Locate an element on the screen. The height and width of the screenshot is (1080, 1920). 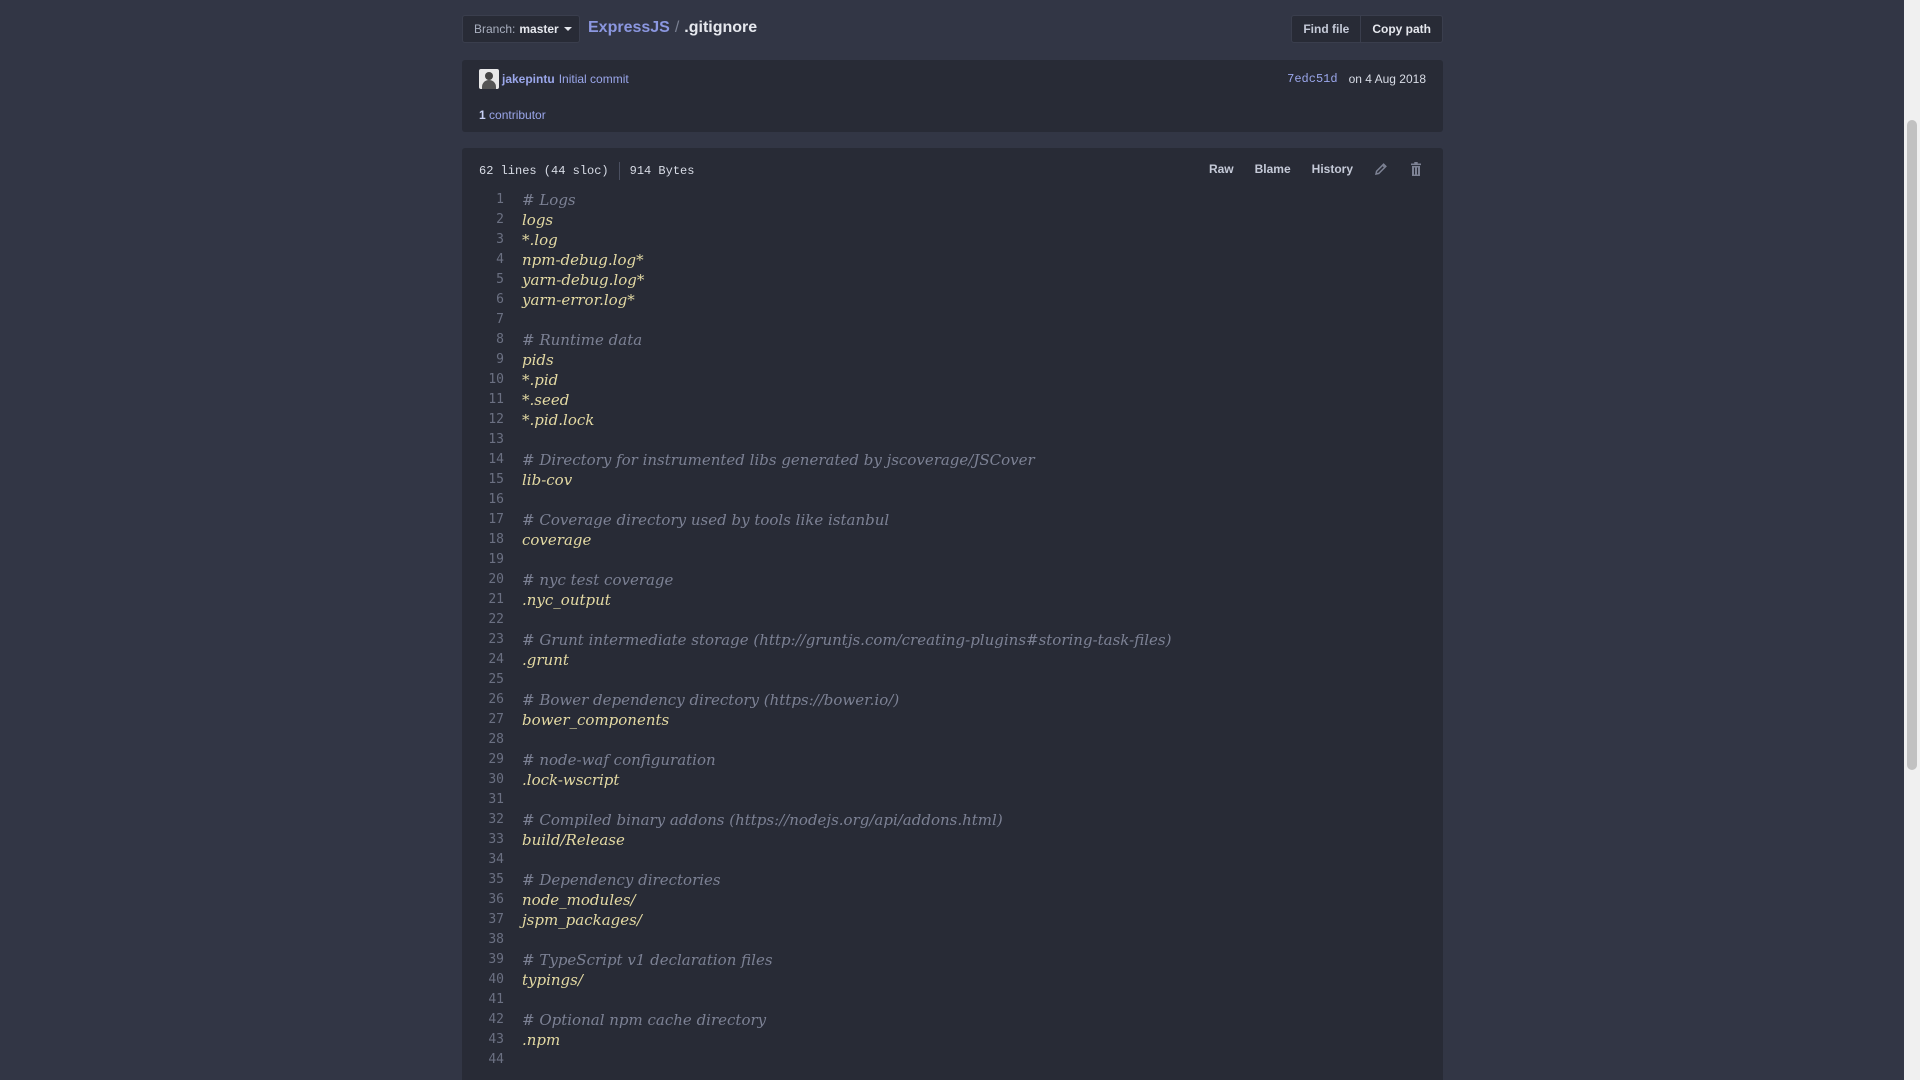
avatar-body is located at coordinates (489, 84).